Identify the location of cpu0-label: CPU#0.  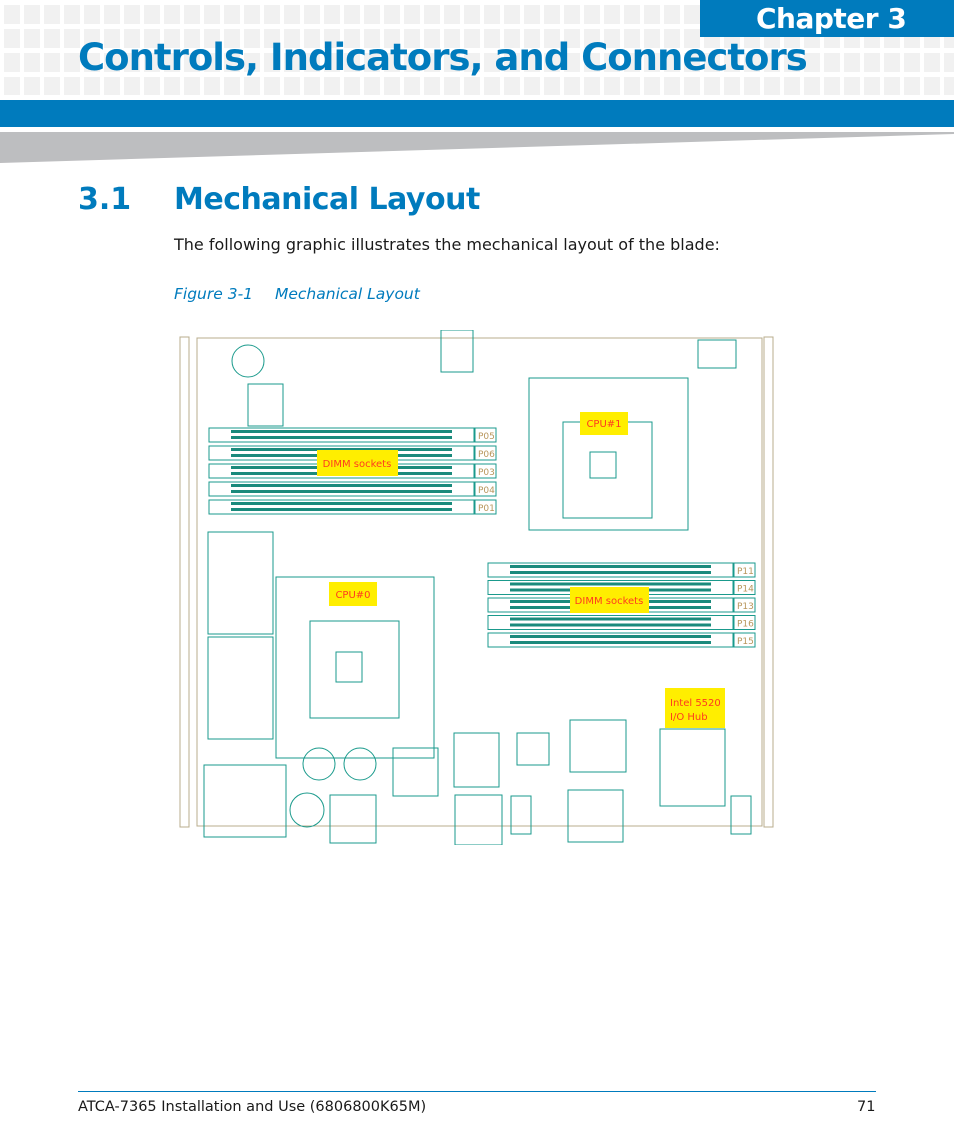
(353, 594).